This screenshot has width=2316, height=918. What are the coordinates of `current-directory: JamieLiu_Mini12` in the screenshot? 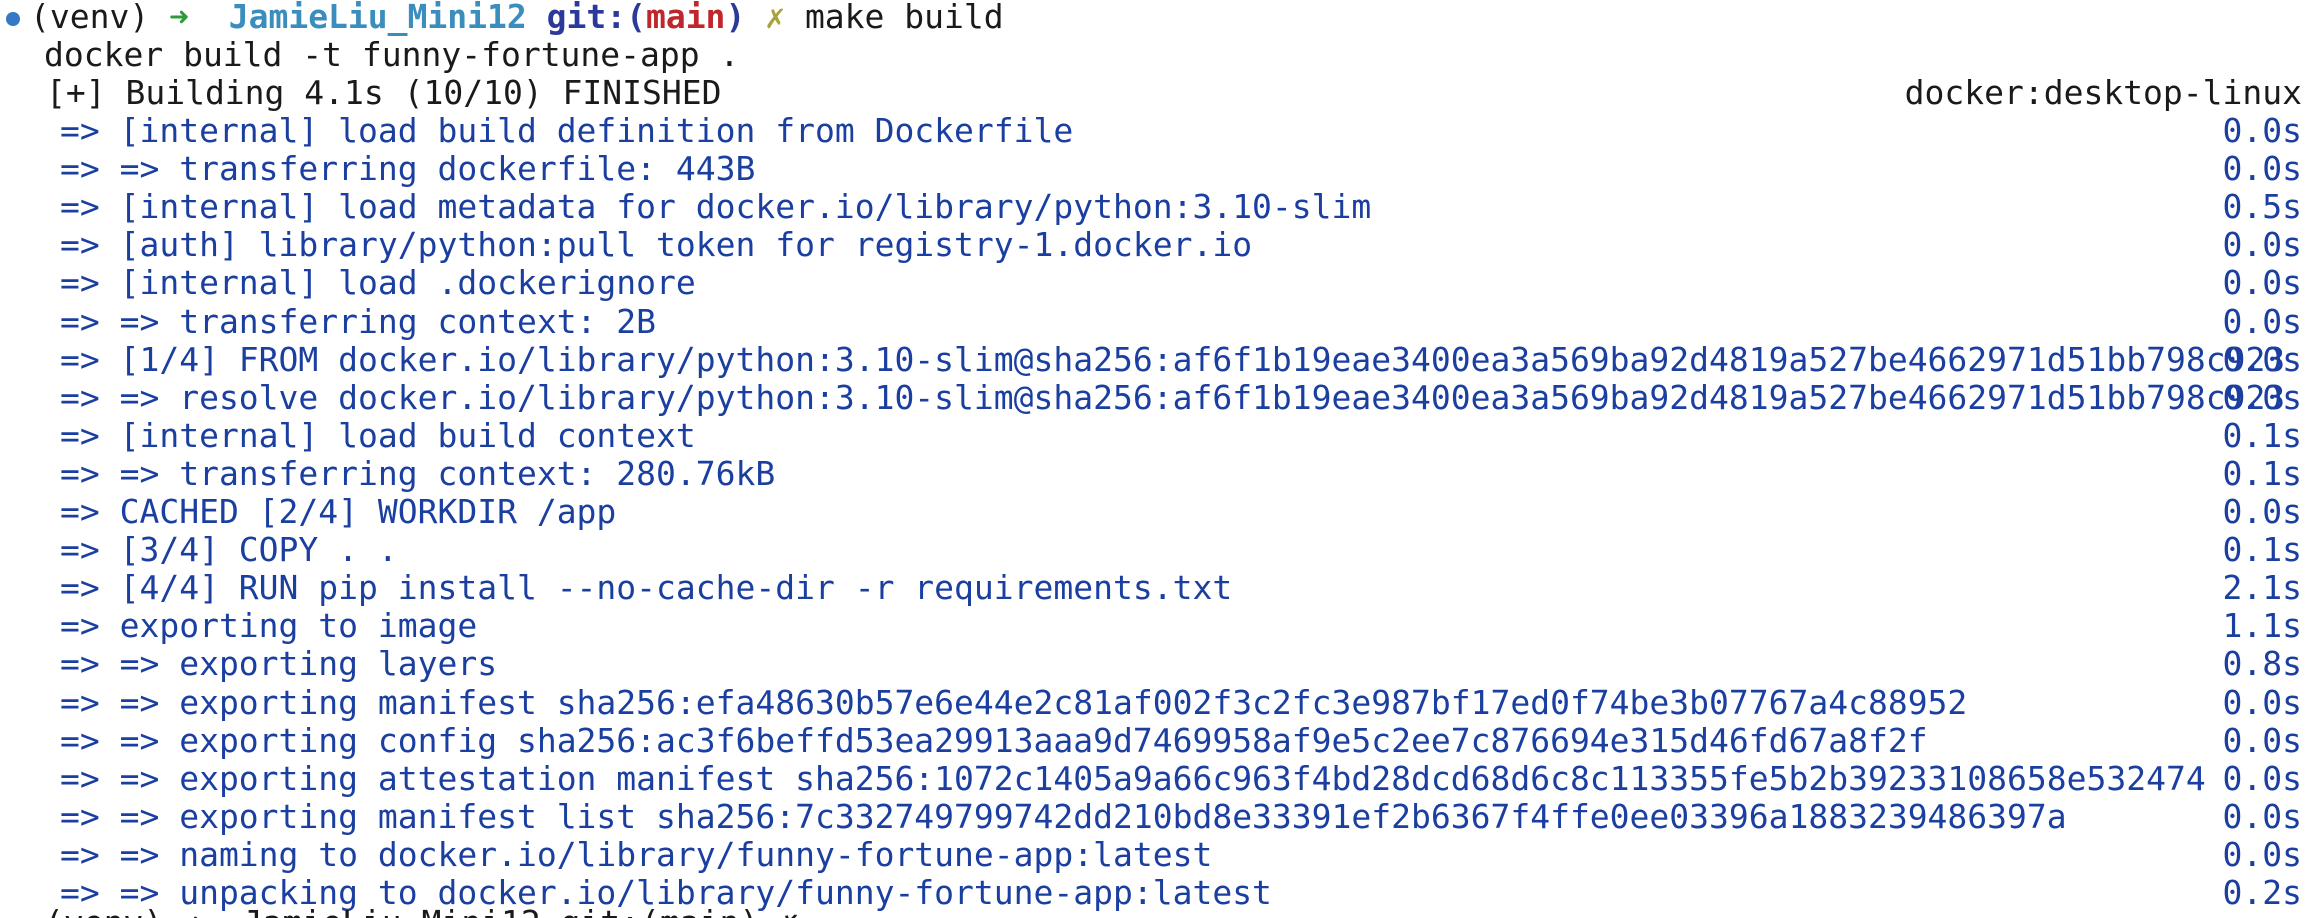 It's located at (377, 18).